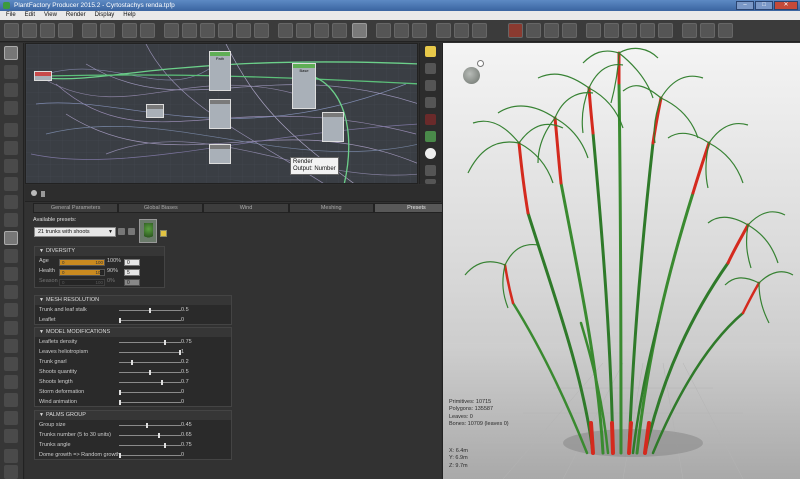 The width and height of the screenshot is (800, 479). What do you see at coordinates (430, 119) in the screenshot?
I see `color-swatch-icon` at bounding box center [430, 119].